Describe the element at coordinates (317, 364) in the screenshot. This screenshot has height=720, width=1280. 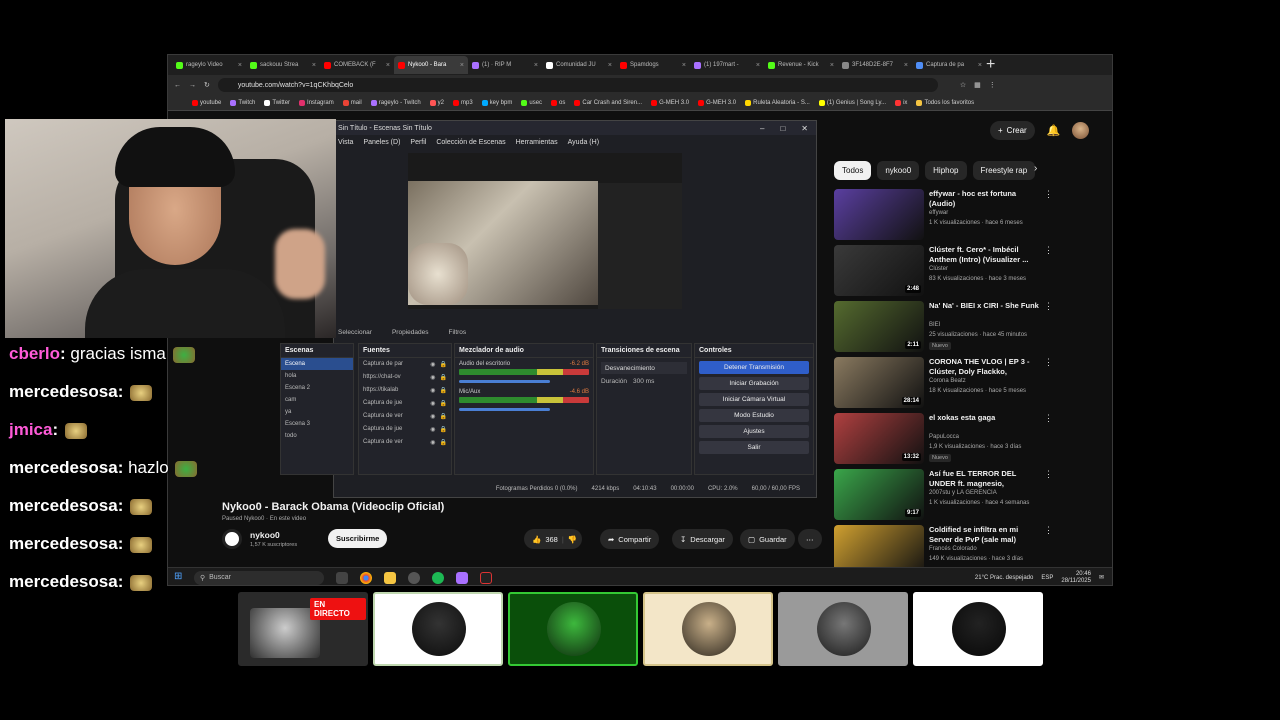
I see `scene-item: Escena` at that location.